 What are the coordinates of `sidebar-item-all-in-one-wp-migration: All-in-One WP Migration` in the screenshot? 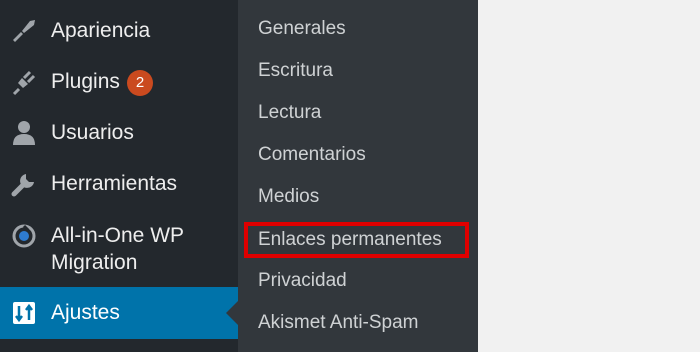 It's located at (119, 250).